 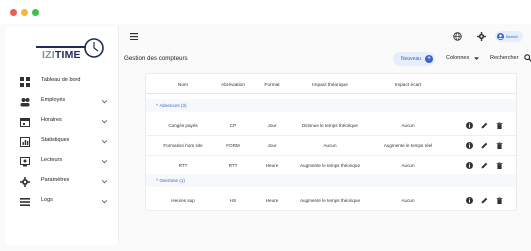 What do you see at coordinates (183, 200) in the screenshot?
I see `table-cell: Heures sup` at bounding box center [183, 200].